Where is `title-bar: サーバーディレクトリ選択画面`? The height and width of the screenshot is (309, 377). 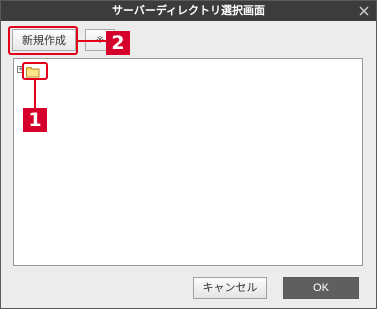 title-bar: サーバーディレクトリ選択画面 is located at coordinates (188, 11).